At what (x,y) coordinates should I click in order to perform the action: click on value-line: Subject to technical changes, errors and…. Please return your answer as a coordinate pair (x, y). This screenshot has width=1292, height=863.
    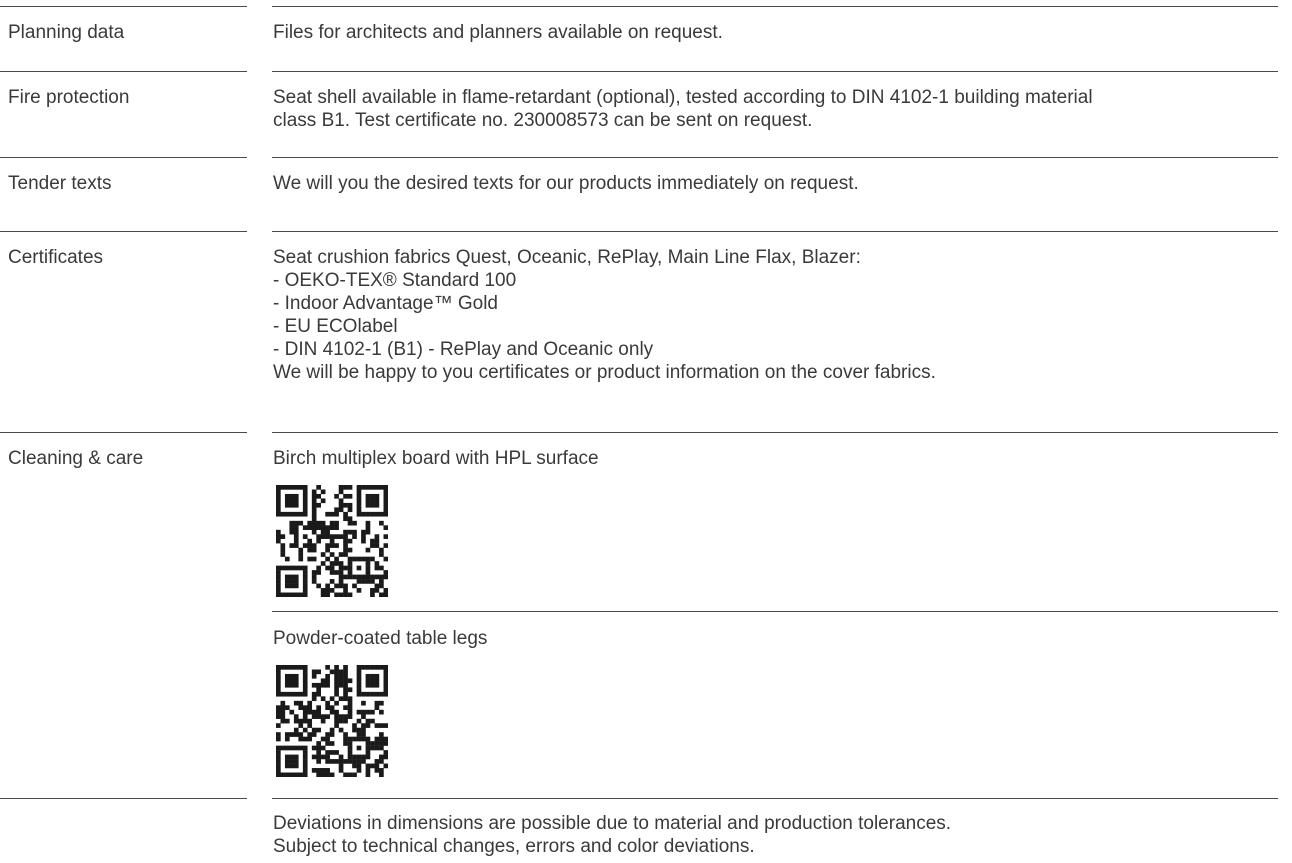
    Looking at the image, I should click on (514, 846).